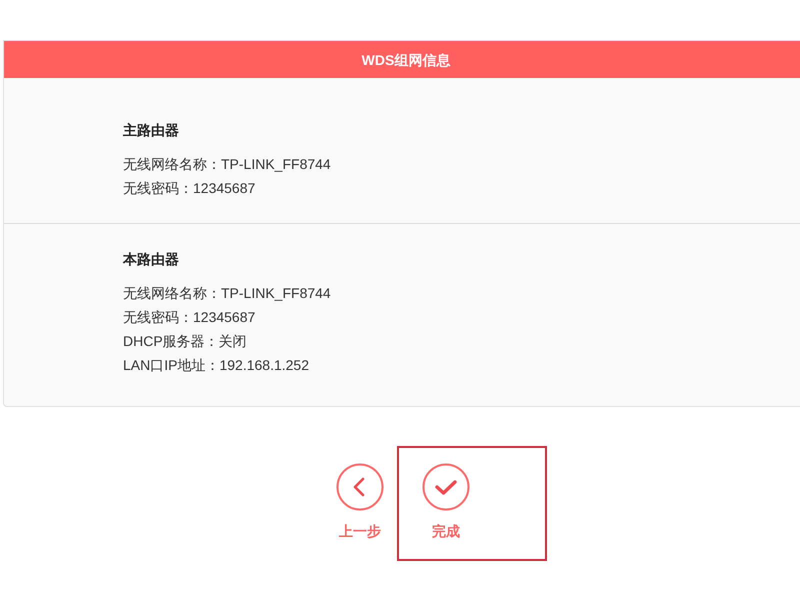 Image resolution: width=800 pixels, height=600 pixels. I want to click on info-line: LAN口IP地址：192.168.1.252, so click(216, 365).